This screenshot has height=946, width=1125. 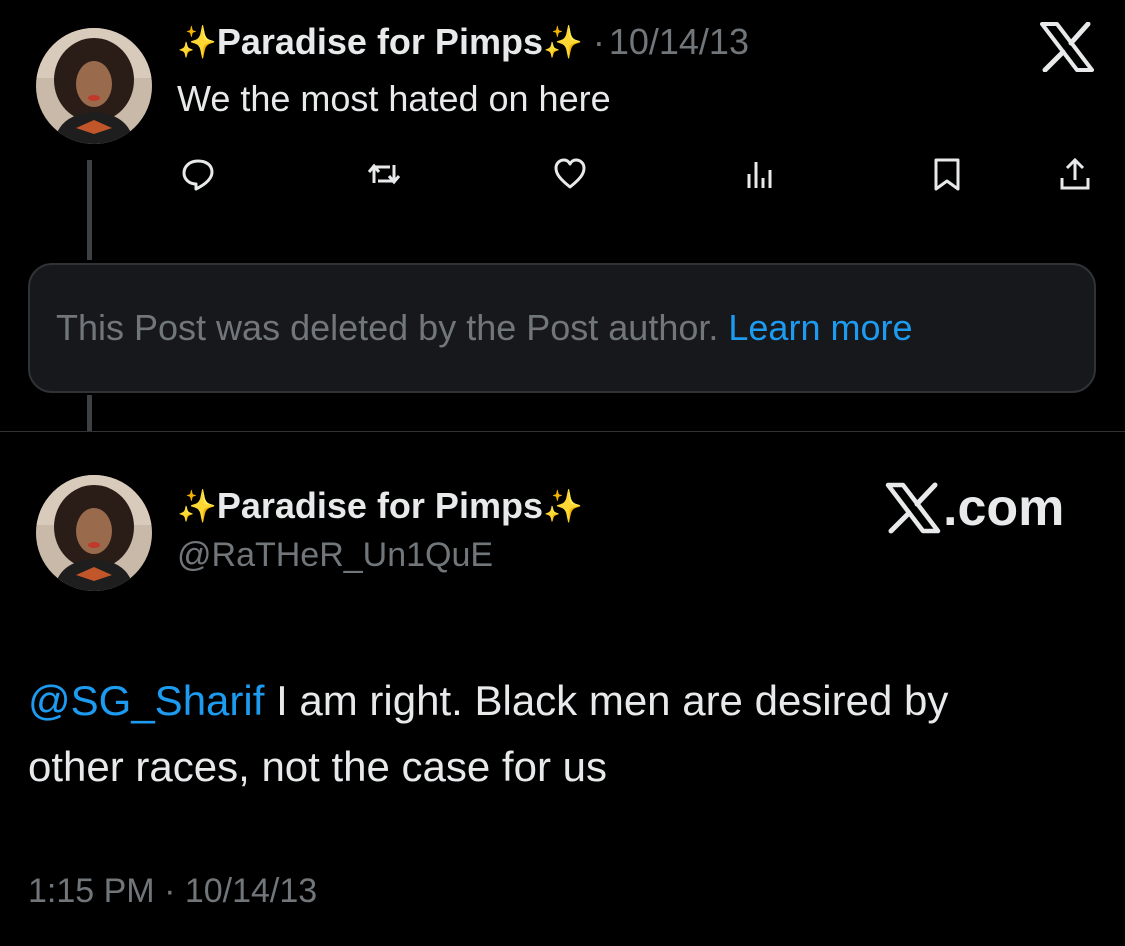 I want to click on repost-icon, so click(x=384, y=174).